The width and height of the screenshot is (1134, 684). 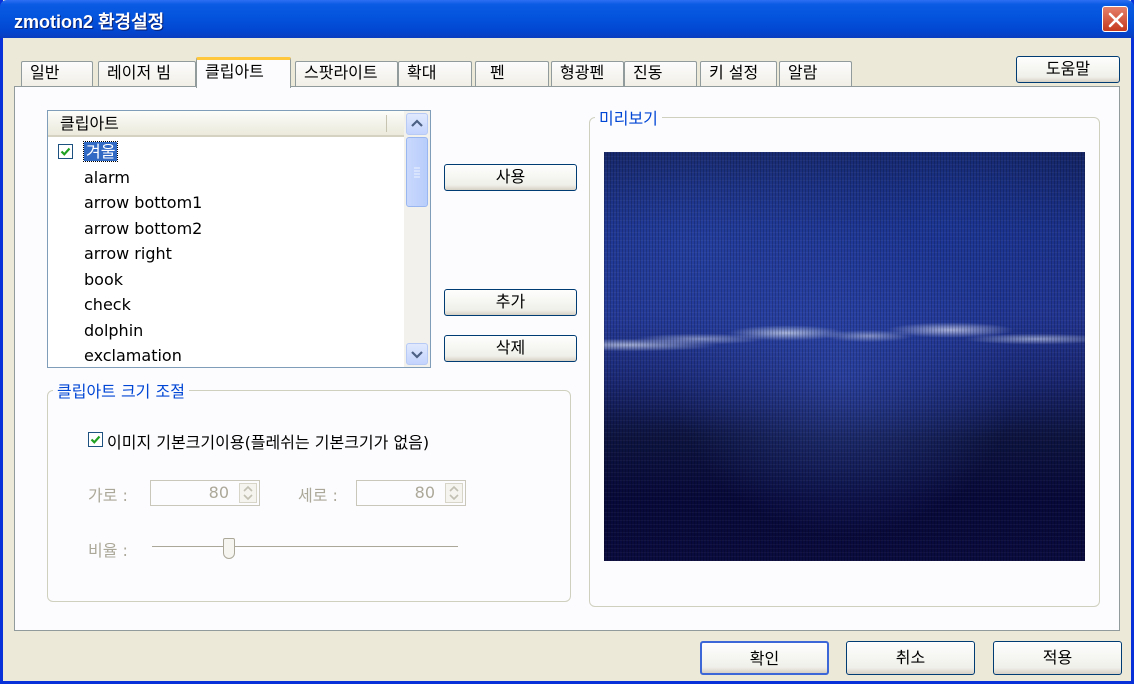 I want to click on width-field: 80, so click(x=205, y=493).